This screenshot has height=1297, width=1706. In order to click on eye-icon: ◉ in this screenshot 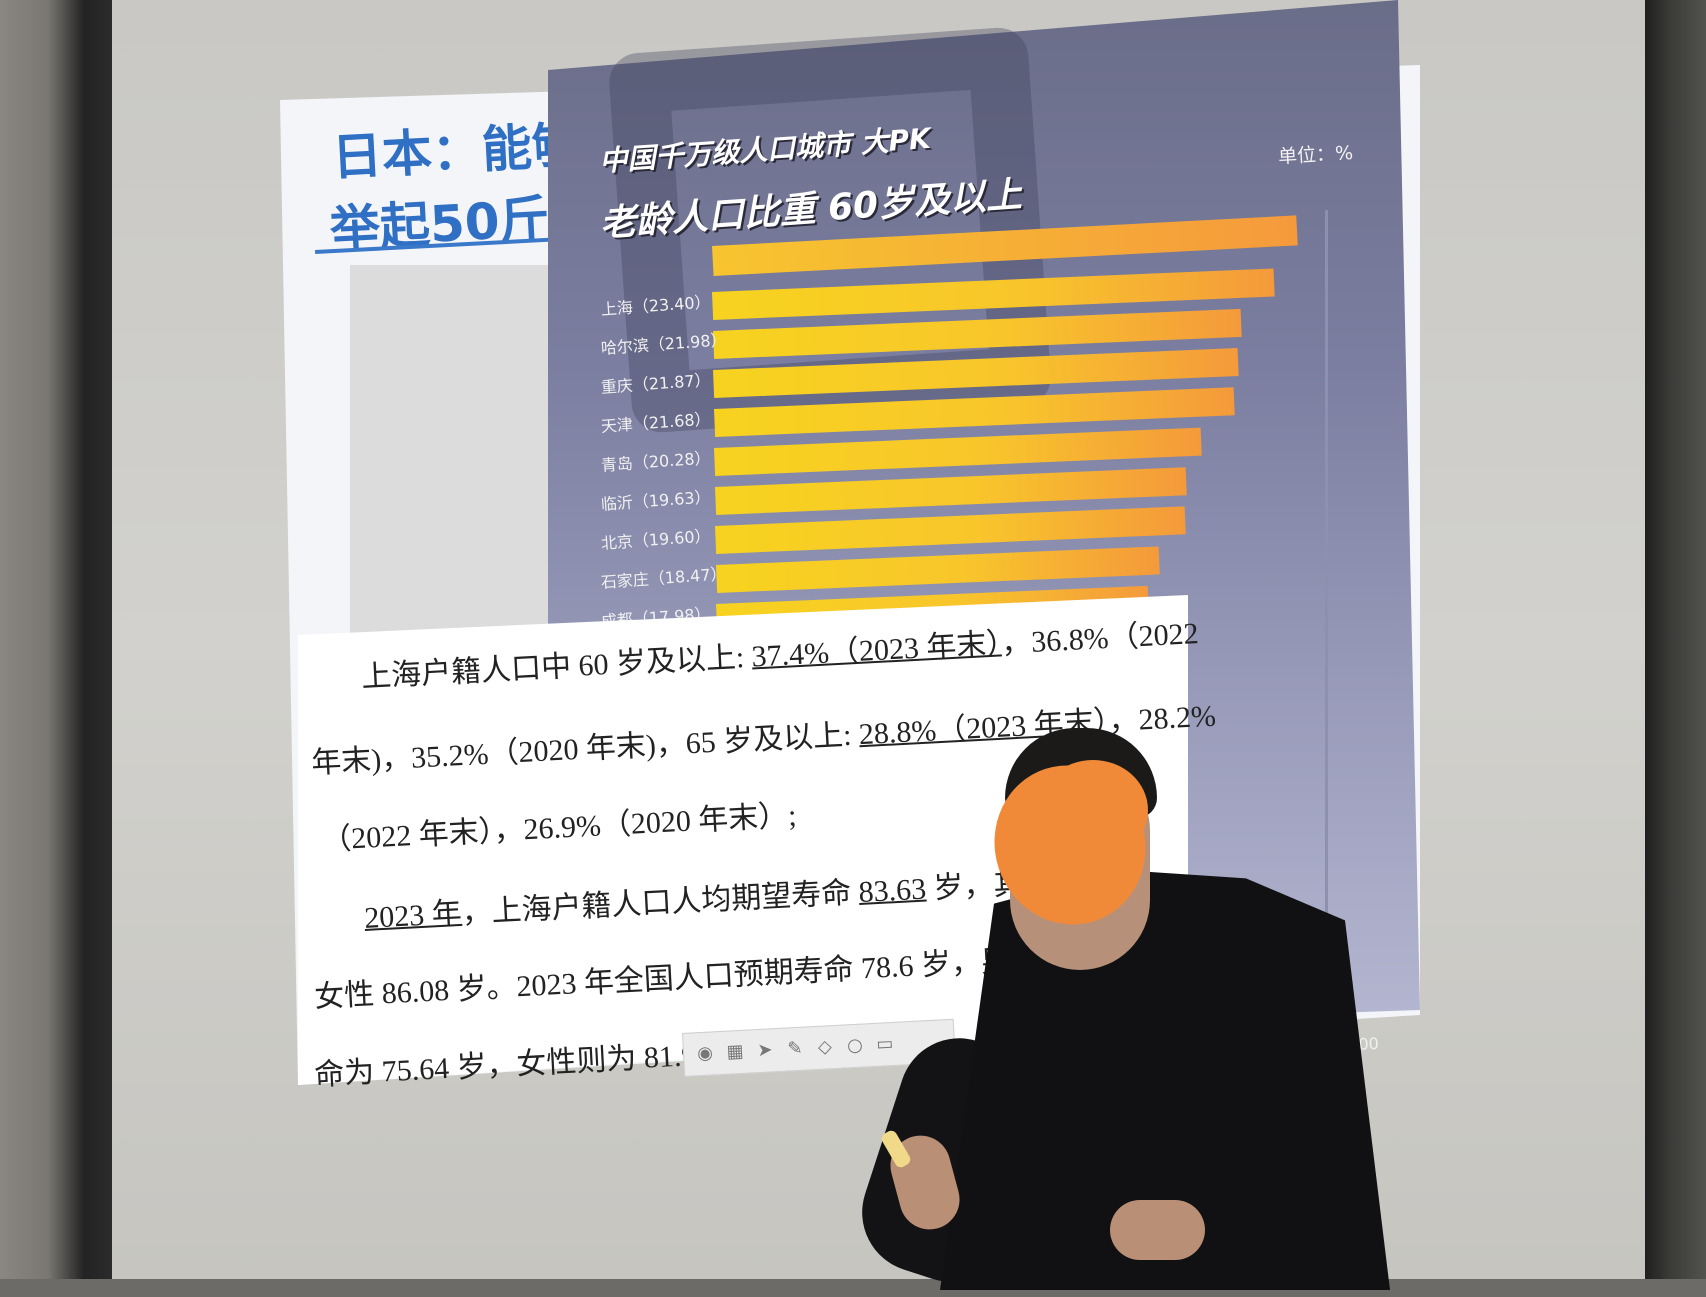, I will do `click(705, 1053)`.